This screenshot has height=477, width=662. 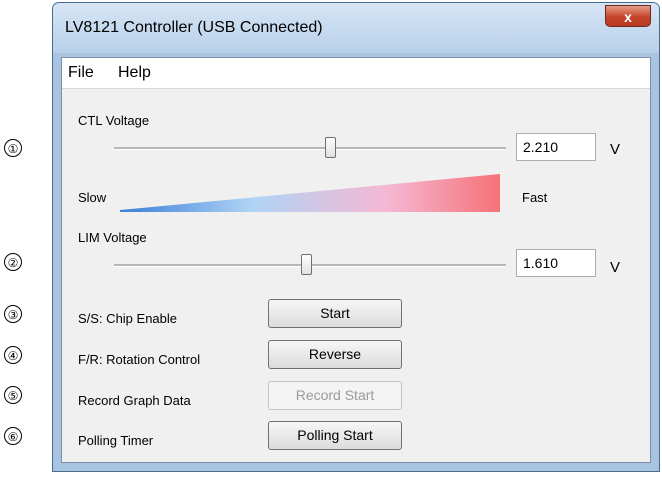 I want to click on window-title: LV8121 Controller (USB Connected), so click(x=194, y=27).